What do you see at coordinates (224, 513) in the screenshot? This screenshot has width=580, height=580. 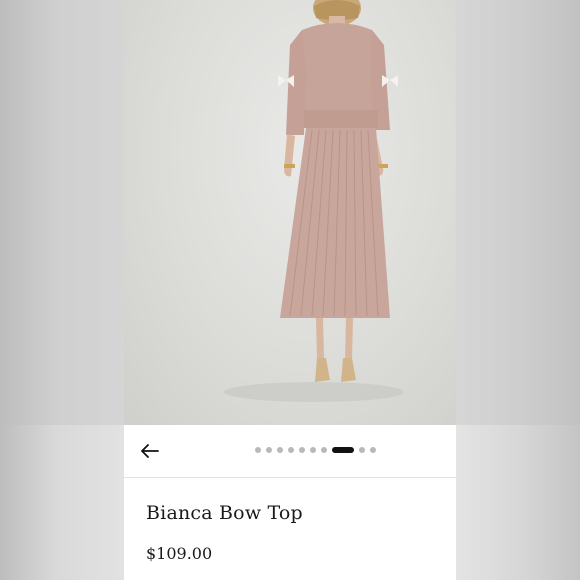 I see `product-title: Bianca Bow Top` at bounding box center [224, 513].